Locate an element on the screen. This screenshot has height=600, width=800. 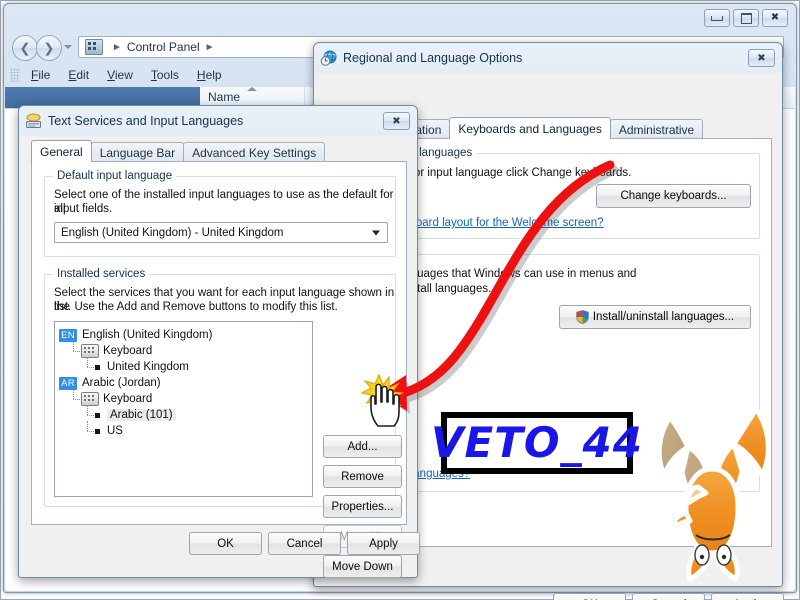
text-services-titlebar: Text Services and Input Languages ✖ is located at coordinates (218, 121).